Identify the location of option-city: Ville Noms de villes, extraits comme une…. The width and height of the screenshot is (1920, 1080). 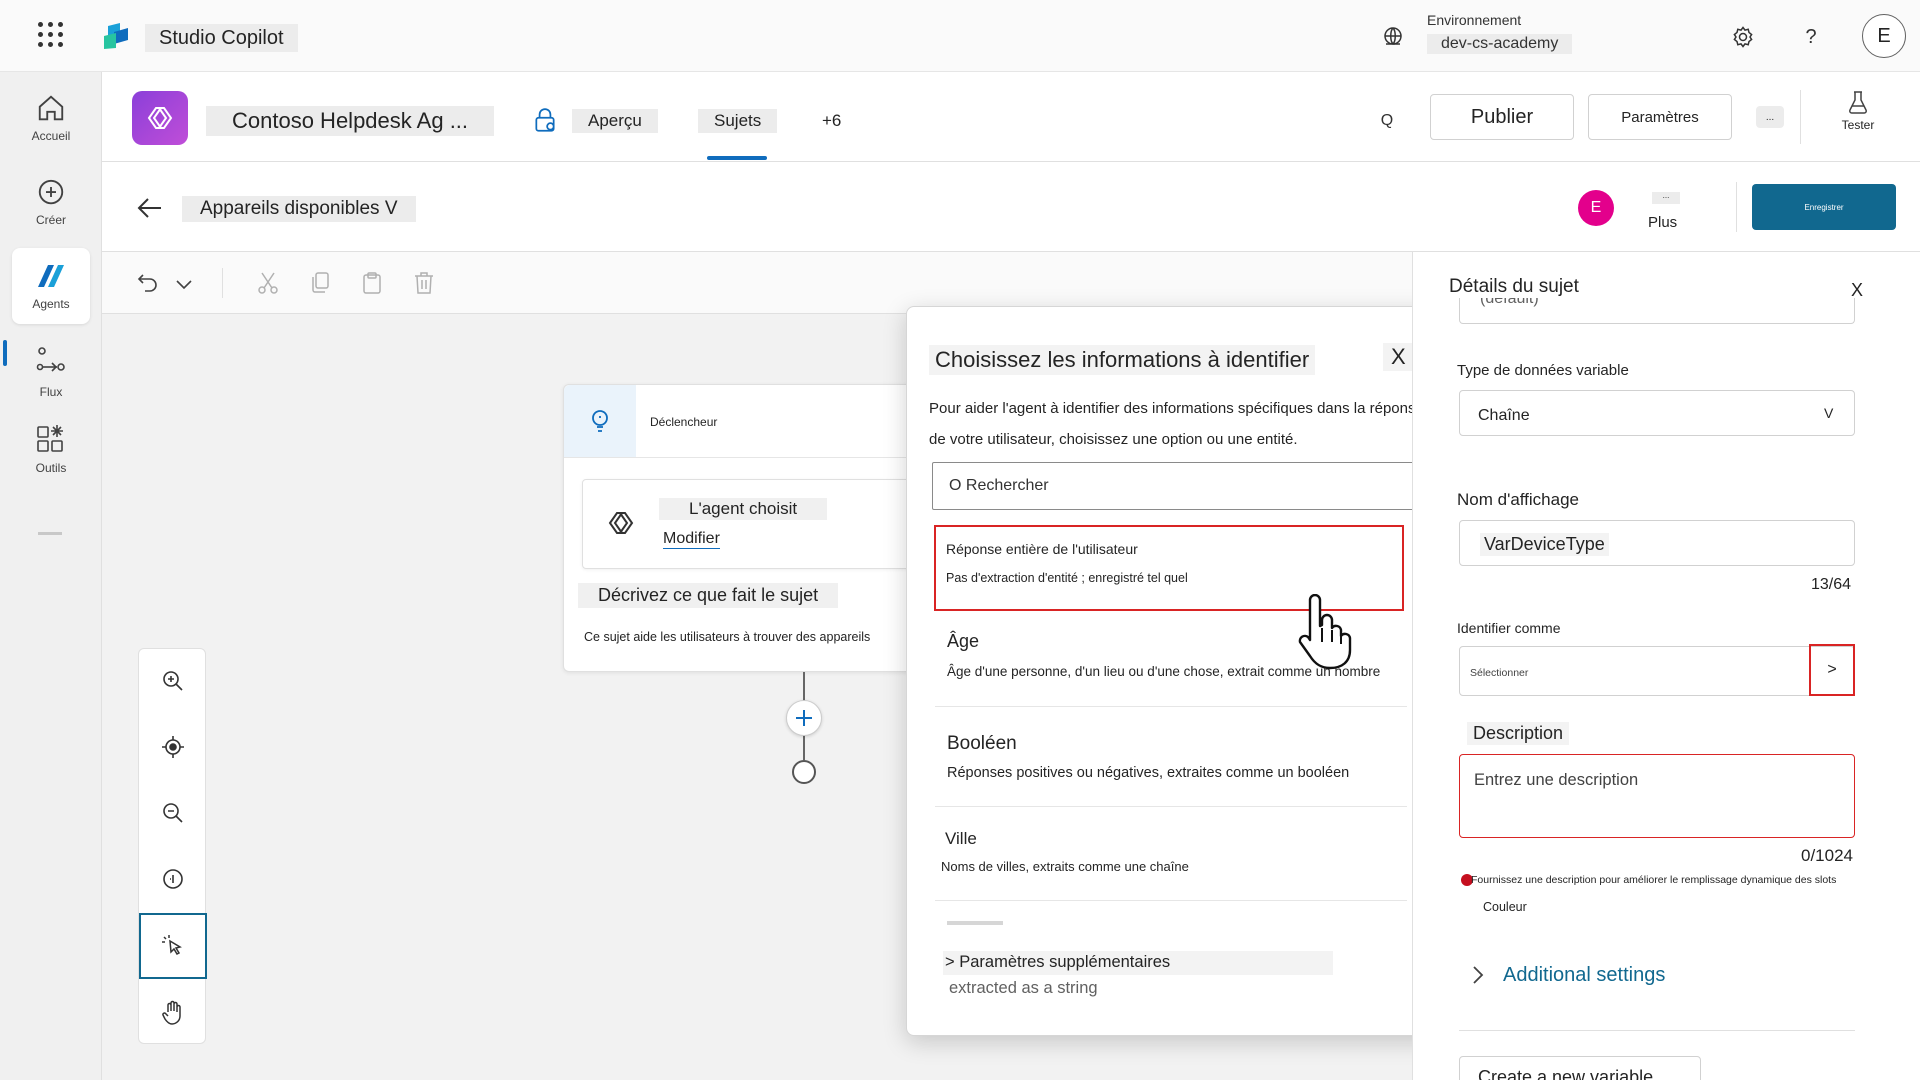
(1171, 854).